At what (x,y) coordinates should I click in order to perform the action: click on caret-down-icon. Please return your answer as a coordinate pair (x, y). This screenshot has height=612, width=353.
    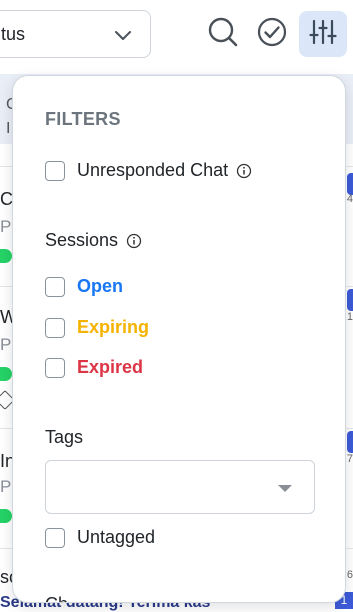
    Looking at the image, I should click on (285, 488).